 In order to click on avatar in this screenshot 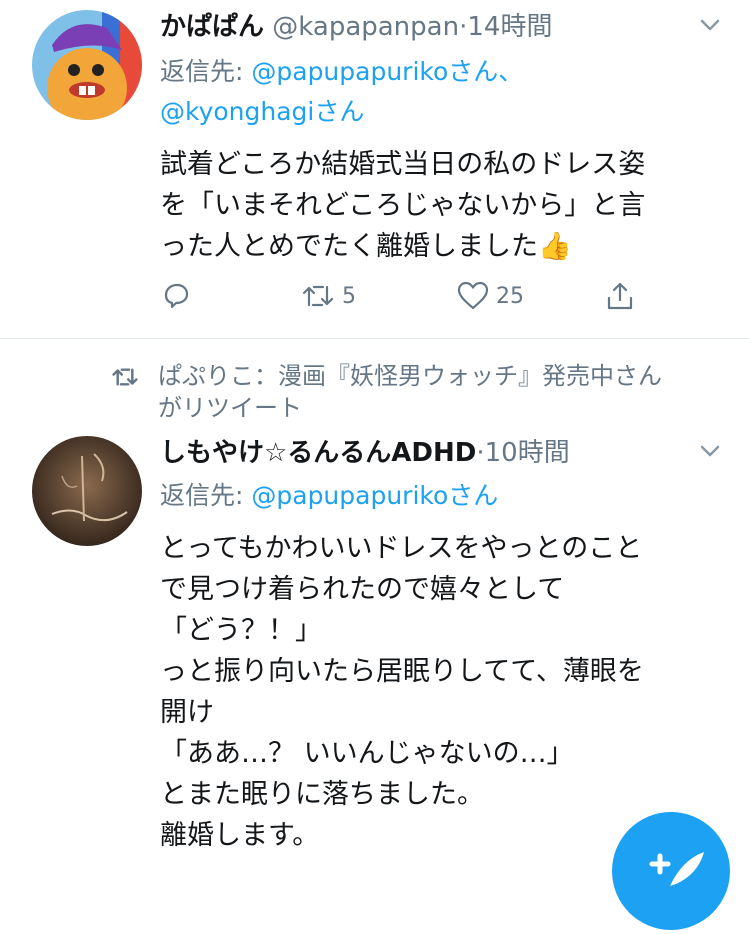, I will do `click(87, 491)`.